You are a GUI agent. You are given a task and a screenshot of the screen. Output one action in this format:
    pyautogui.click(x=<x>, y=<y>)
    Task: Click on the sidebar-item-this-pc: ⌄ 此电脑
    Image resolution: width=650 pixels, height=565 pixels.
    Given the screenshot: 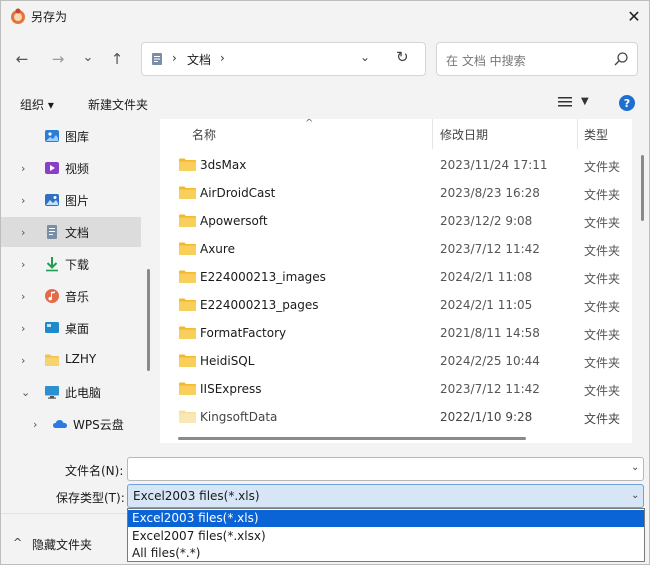 What is the action you would take?
    pyautogui.click(x=71, y=392)
    